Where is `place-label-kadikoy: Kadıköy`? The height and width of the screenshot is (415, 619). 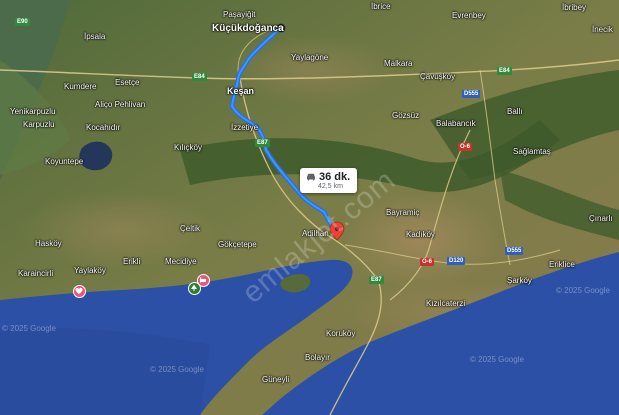
place-label-kadikoy: Kadıköy is located at coordinates (420, 235).